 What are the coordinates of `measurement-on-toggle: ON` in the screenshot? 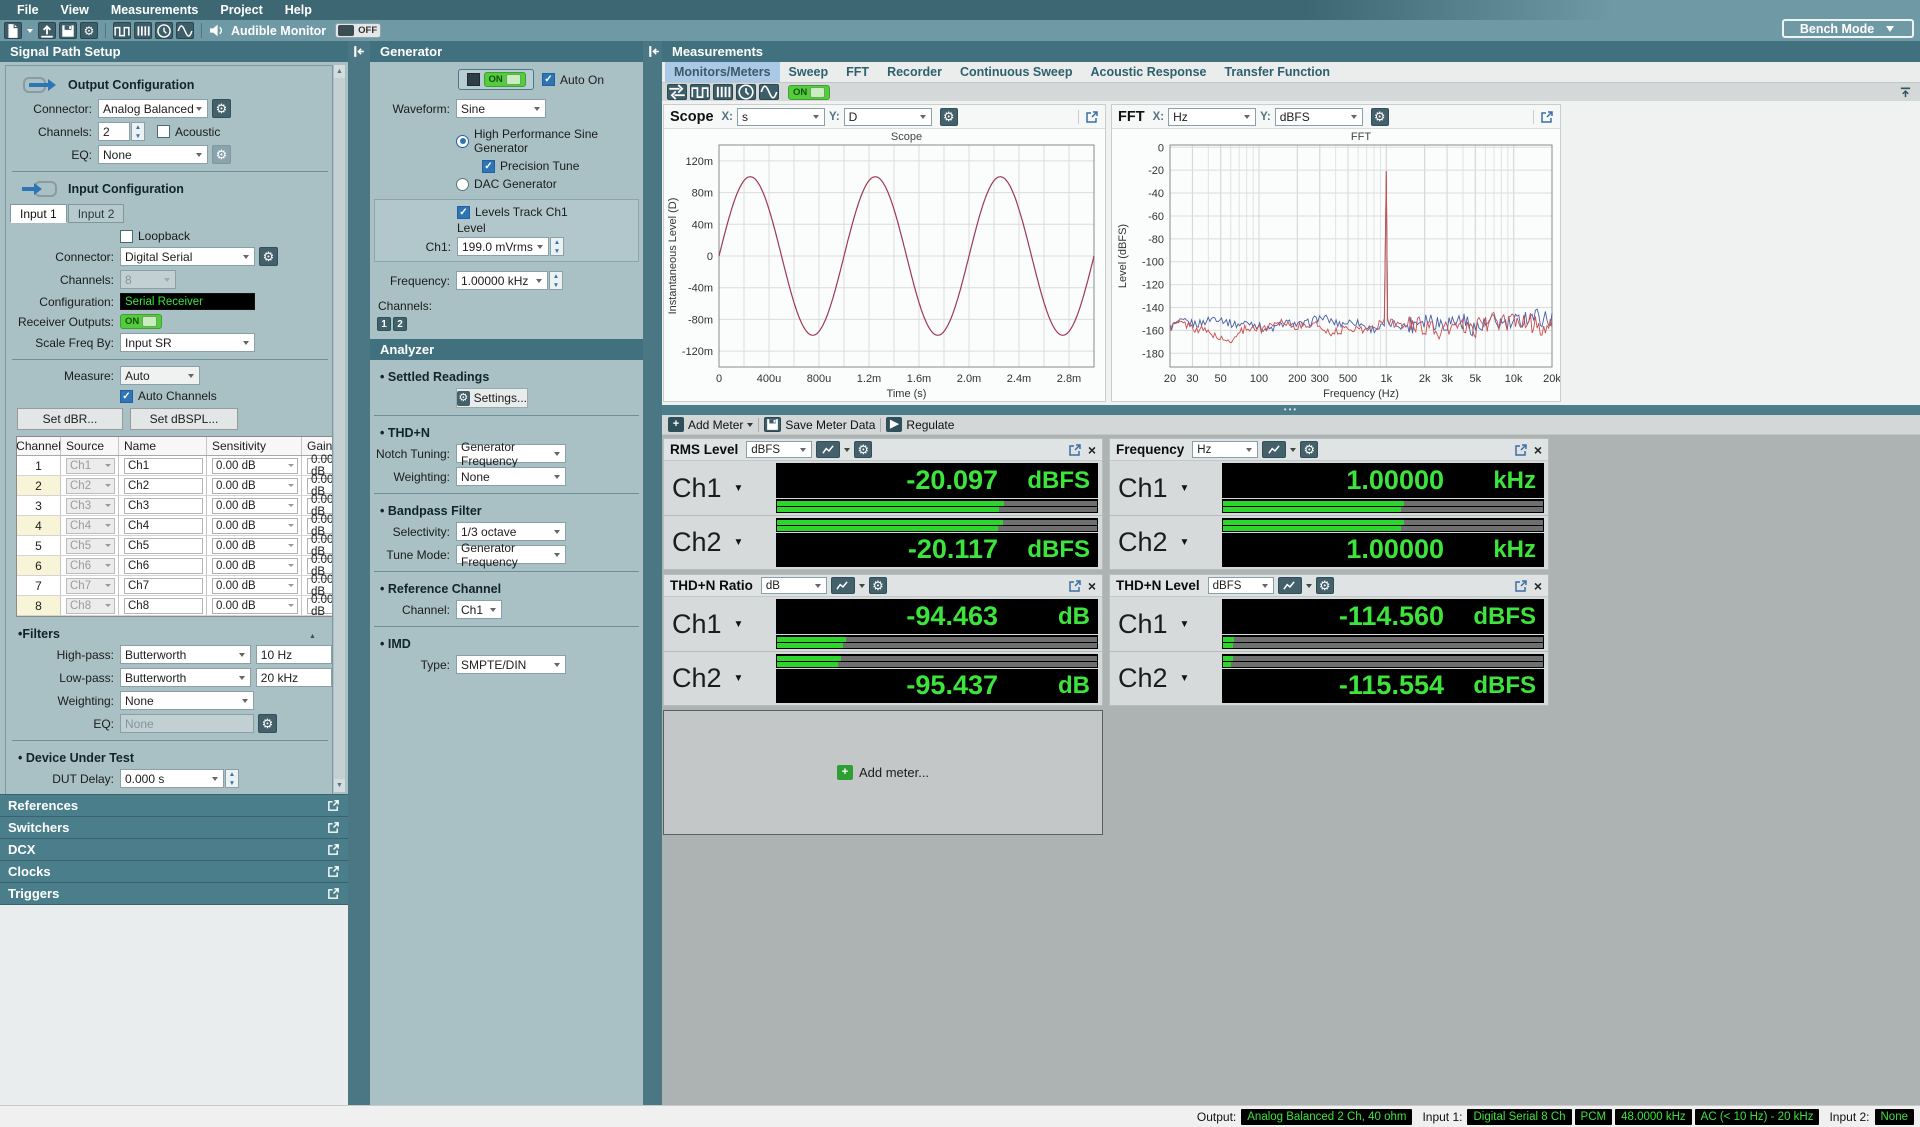 It's located at (809, 92).